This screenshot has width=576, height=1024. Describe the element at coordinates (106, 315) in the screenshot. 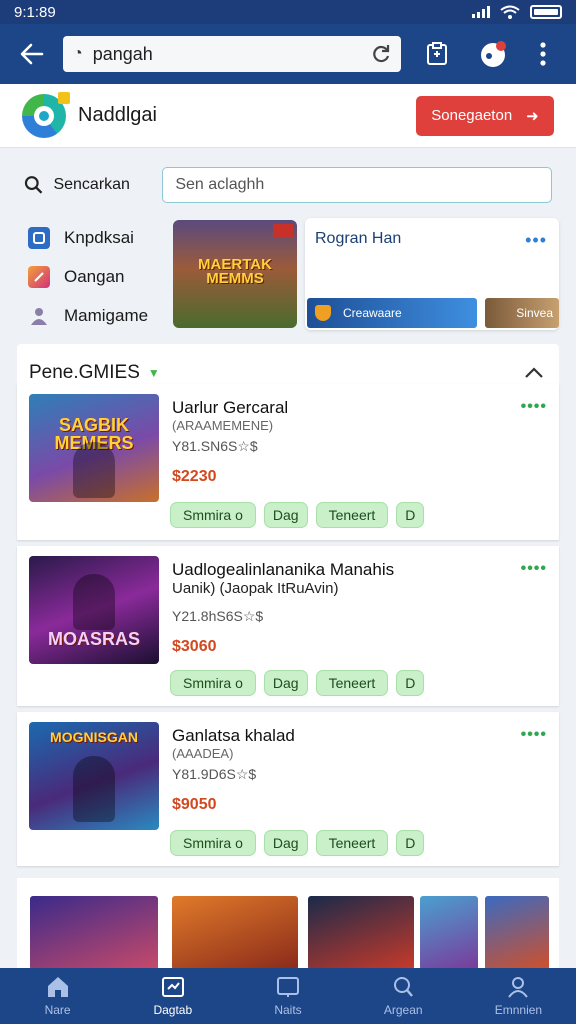

I see `category-label: Mamigame` at that location.